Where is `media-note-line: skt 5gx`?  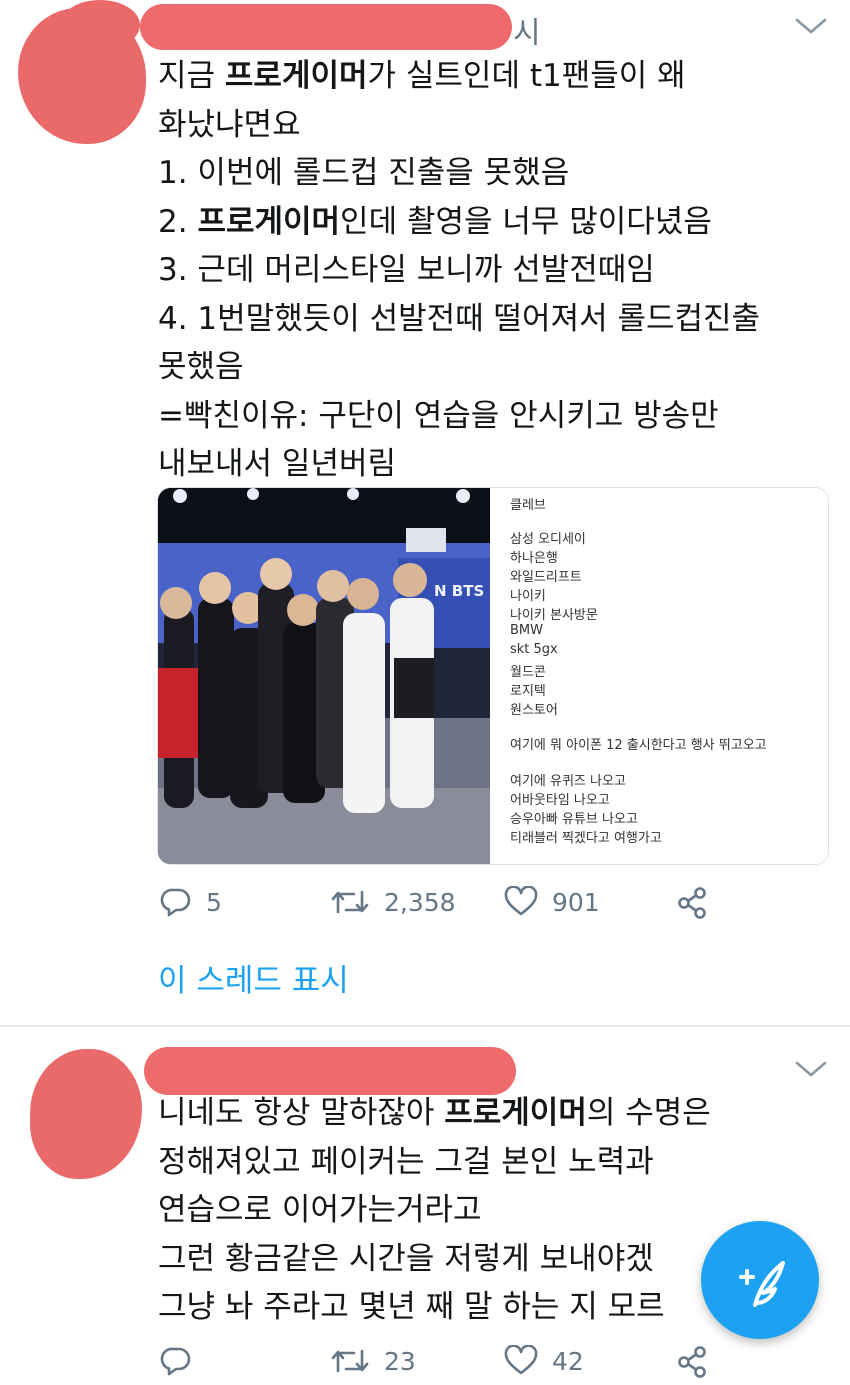 media-note-line: skt 5gx is located at coordinates (534, 649).